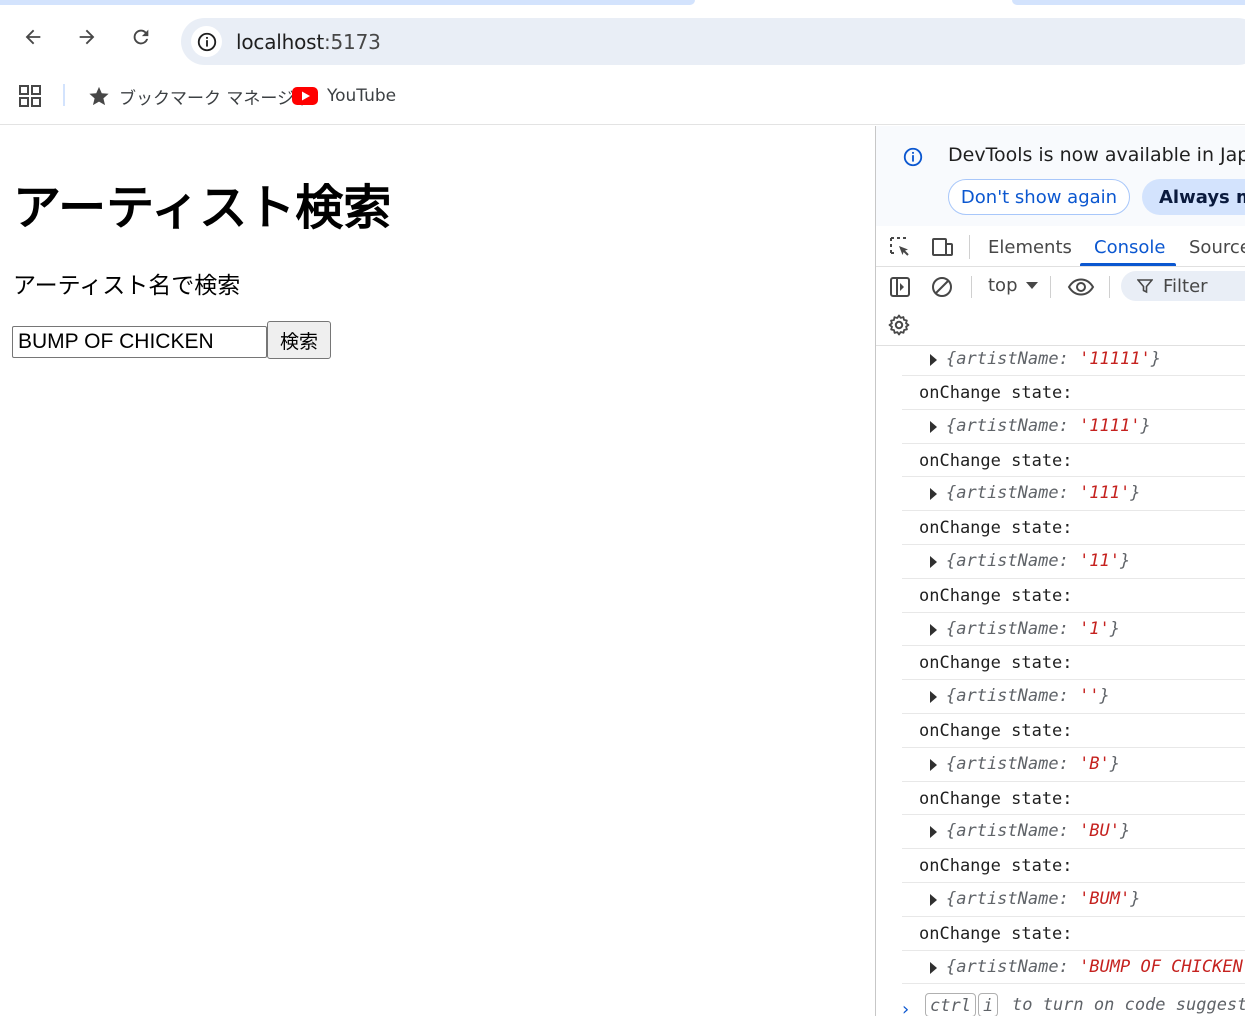 This screenshot has height=1016, width=1245. Describe the element at coordinates (942, 287) in the screenshot. I see `clear-console-icon` at that location.